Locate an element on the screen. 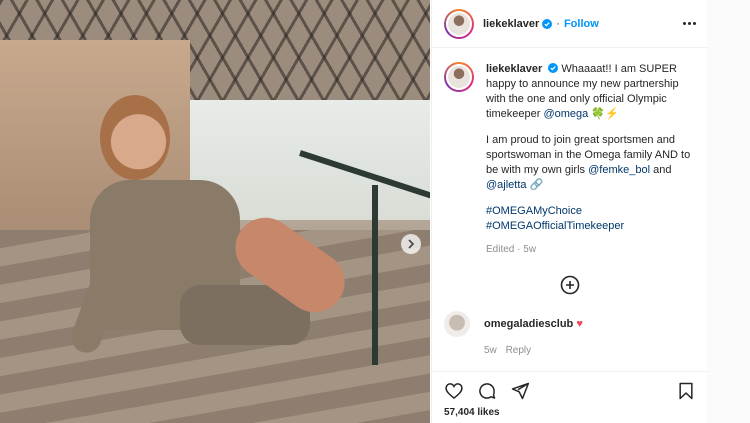 This screenshot has width=750, height=423. mention-omega: @omega is located at coordinates (565, 114).